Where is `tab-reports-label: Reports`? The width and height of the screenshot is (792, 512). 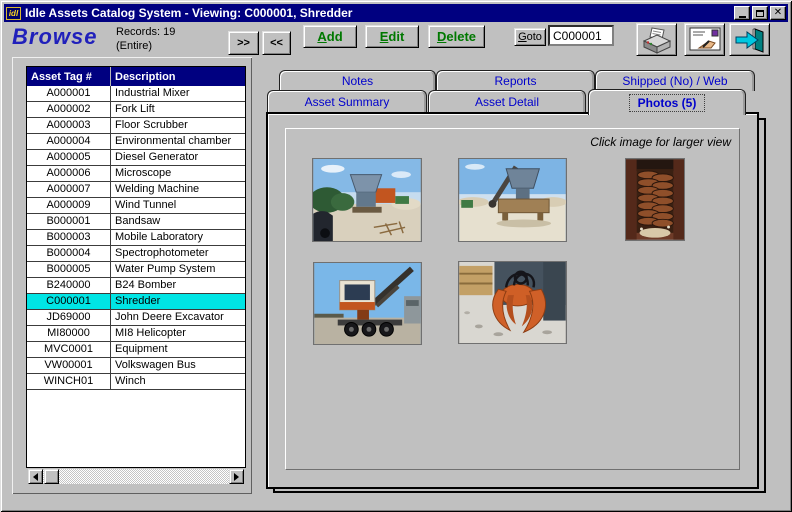
tab-reports-label: Reports is located at coordinates (515, 81).